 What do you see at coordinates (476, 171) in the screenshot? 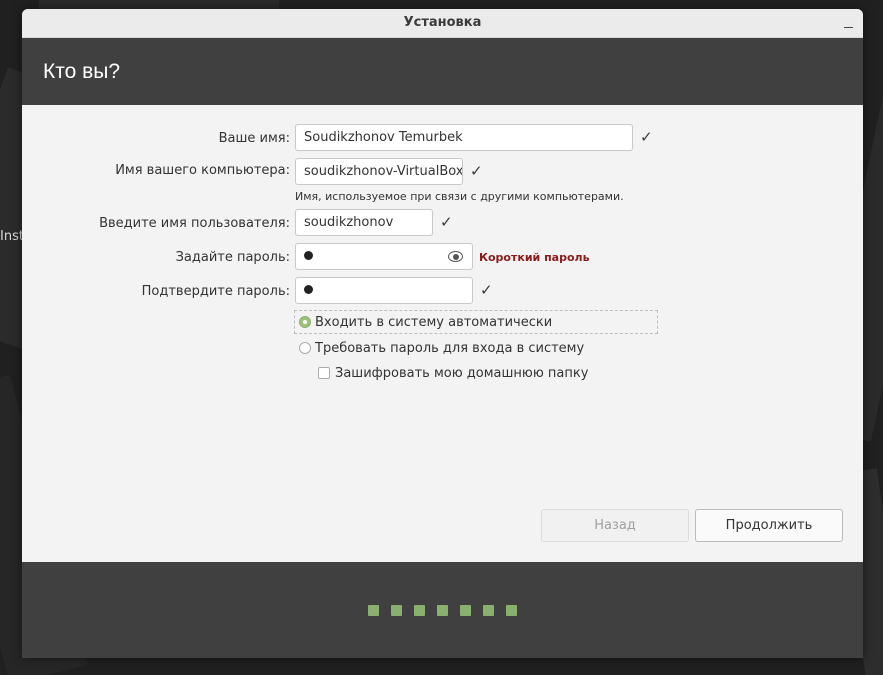
I see `computer-name-valid-icon: ✓` at bounding box center [476, 171].